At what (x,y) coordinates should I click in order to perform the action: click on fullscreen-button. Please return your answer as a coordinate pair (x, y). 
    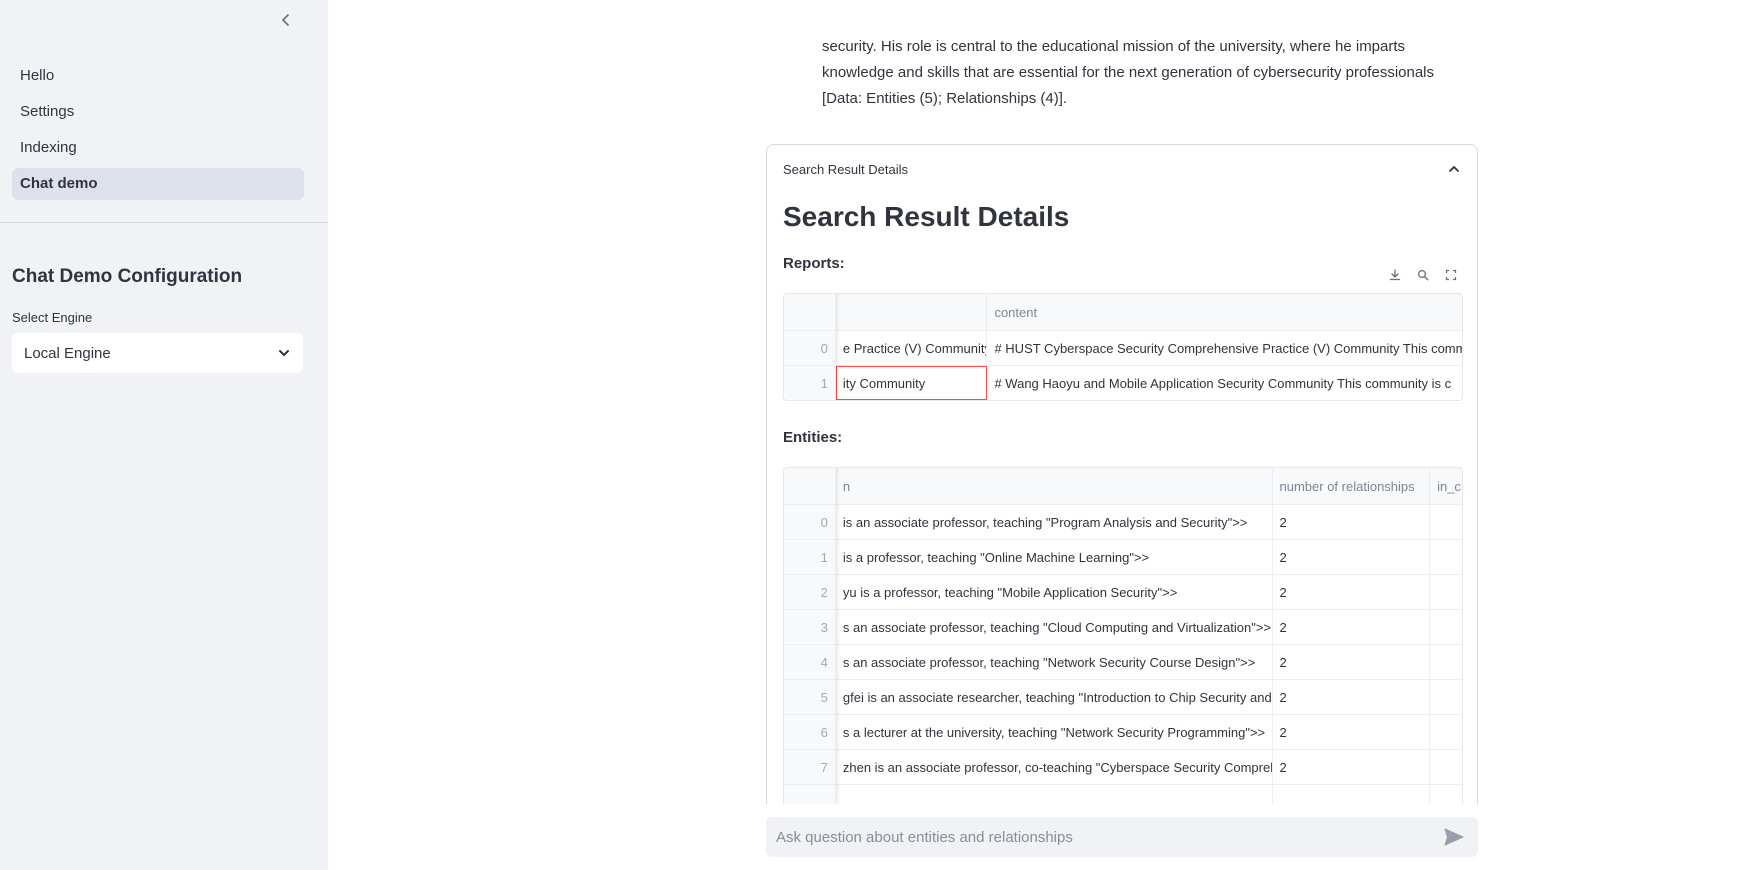
    Looking at the image, I should click on (1451, 275).